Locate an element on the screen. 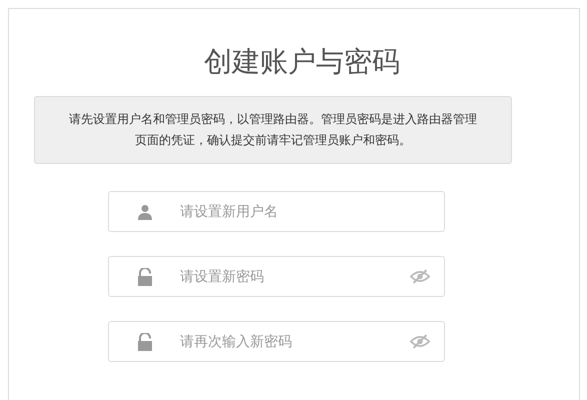 The height and width of the screenshot is (400, 587). notice-text: 请先设置用户名和管理员密码，以管理路由器。管理员密码是进入路由器管理页面的凭证，确认提交前请牢记管理员账户和密码。 is located at coordinates (273, 130).